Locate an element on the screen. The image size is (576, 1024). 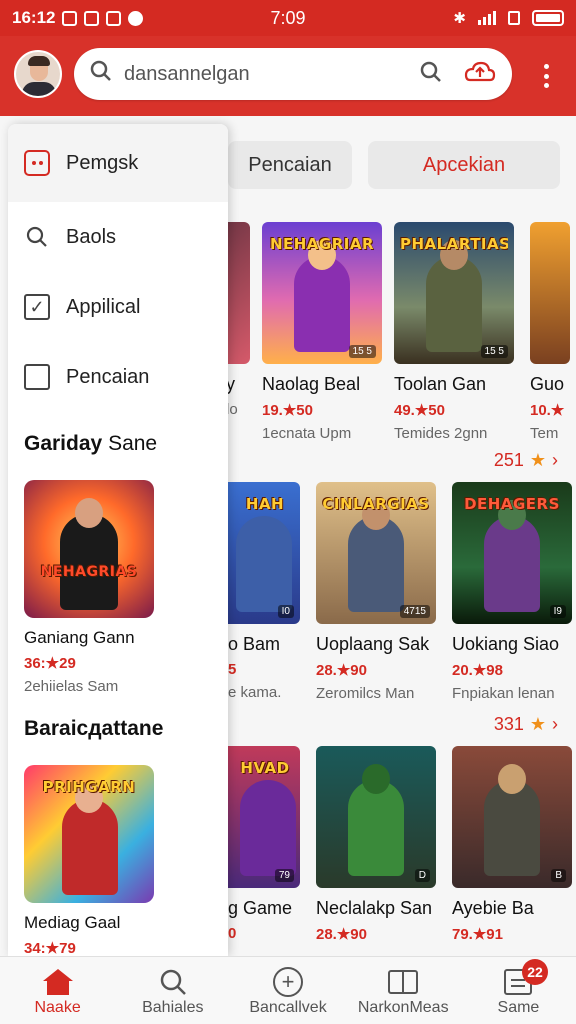
chip-pencaian: Pencaian is located at coordinates (290, 165).